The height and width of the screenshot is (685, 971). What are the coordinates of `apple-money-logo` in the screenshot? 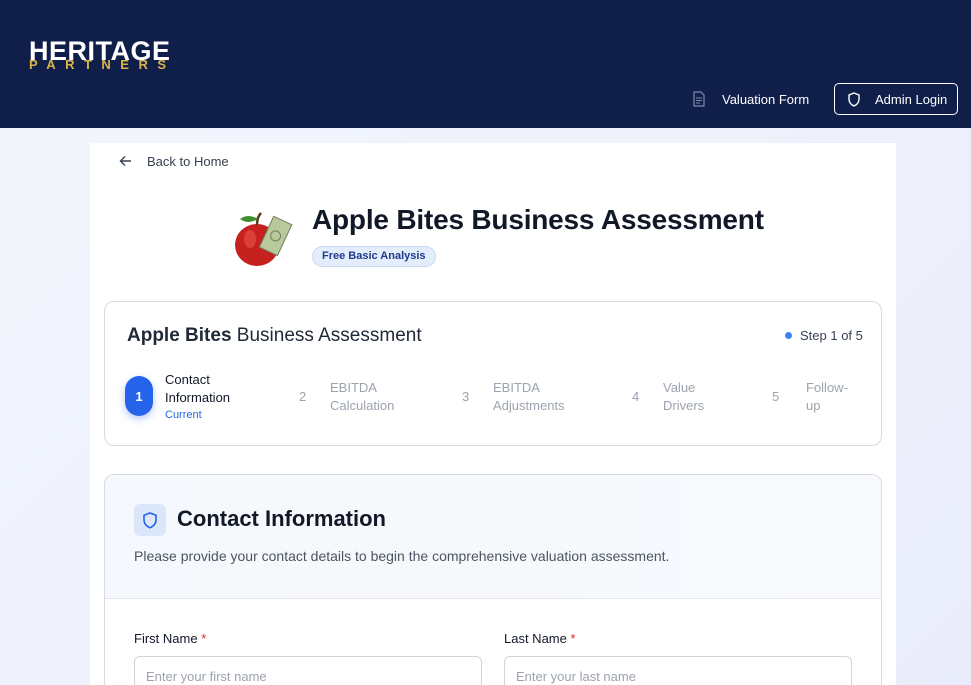 It's located at (264, 239).